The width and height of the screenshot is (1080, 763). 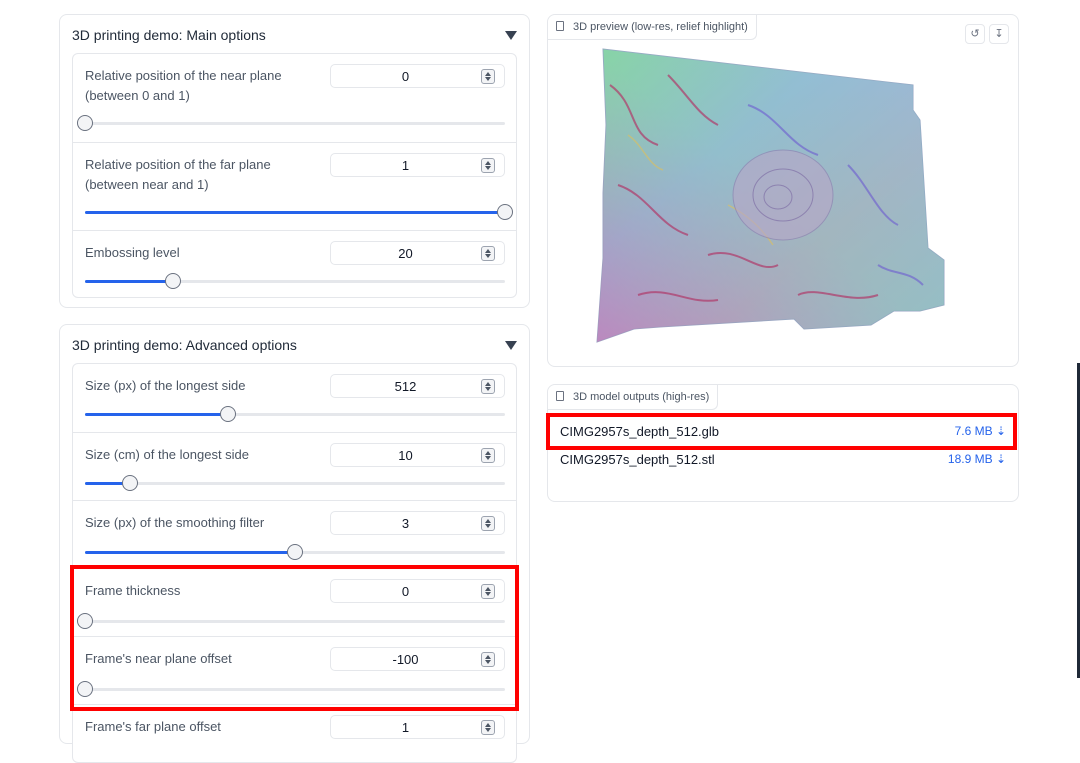 What do you see at coordinates (294, 733) in the screenshot?
I see `frame-far-offset-row: Frame's far plane offset 1` at bounding box center [294, 733].